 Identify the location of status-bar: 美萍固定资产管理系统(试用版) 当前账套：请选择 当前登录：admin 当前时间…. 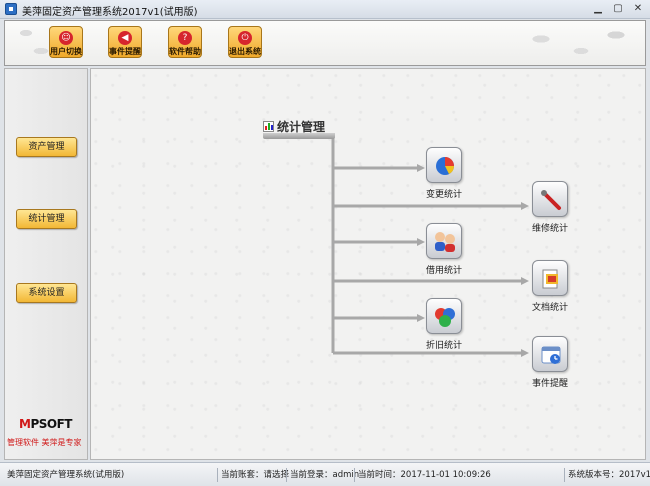
(325, 474).